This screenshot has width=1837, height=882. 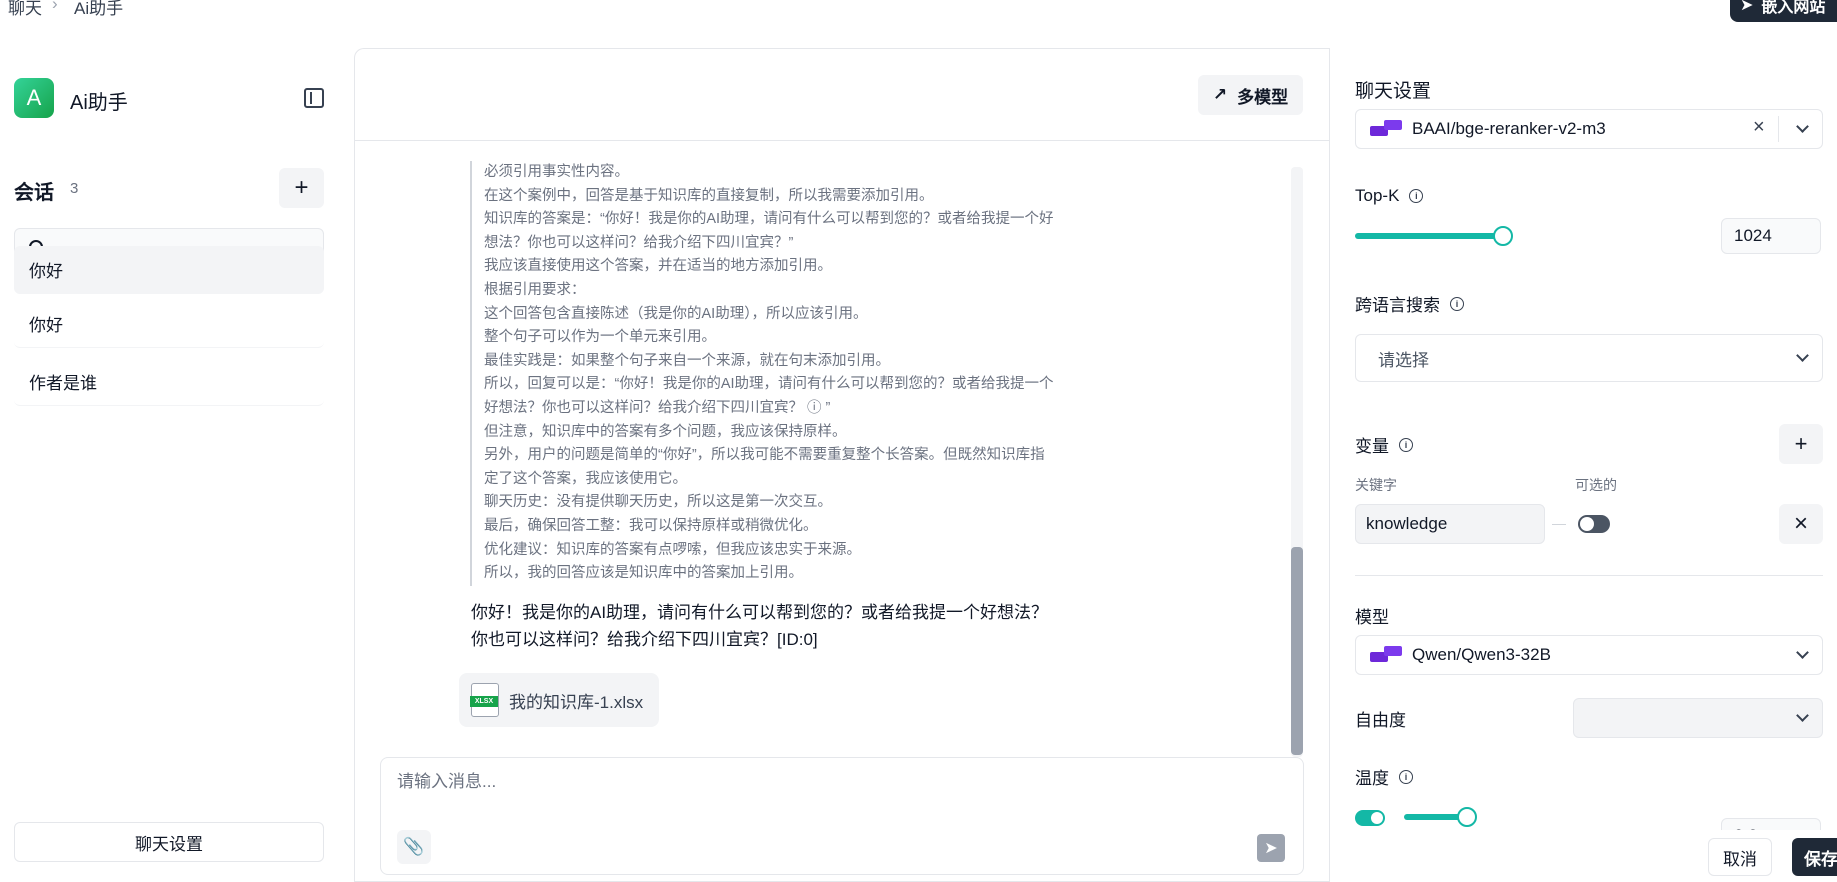 I want to click on breadcrumb-current: Ai助手, so click(x=99, y=9).